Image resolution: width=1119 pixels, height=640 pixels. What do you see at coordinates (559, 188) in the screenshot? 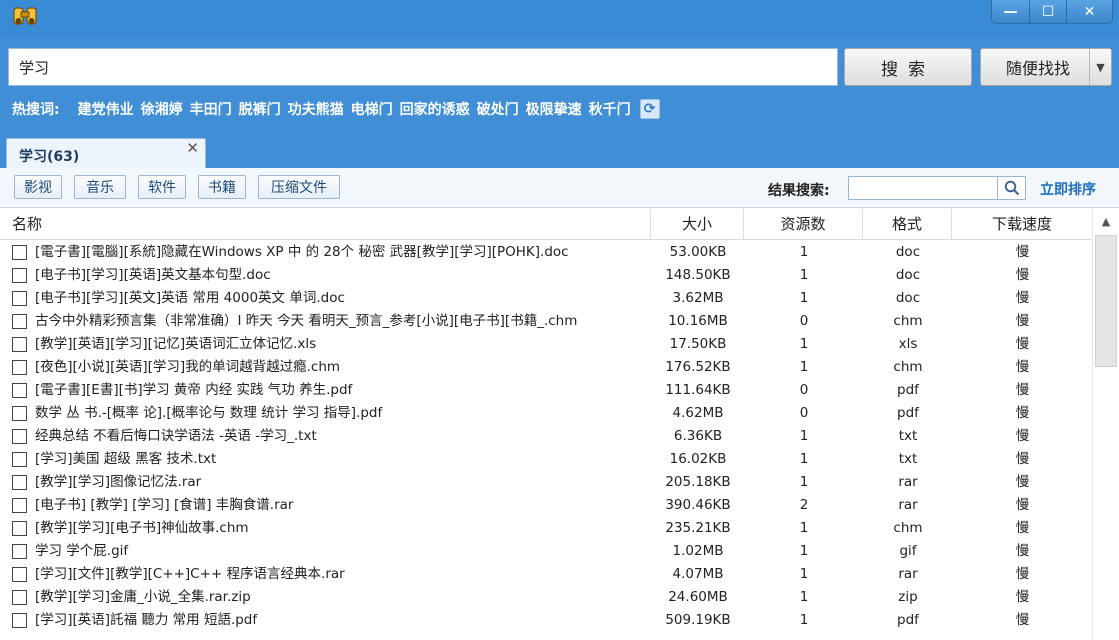
I see `filter-bar: 影视 音乐 软件 书籍 压缩文件 结果搜索: 立即排序` at bounding box center [559, 188].